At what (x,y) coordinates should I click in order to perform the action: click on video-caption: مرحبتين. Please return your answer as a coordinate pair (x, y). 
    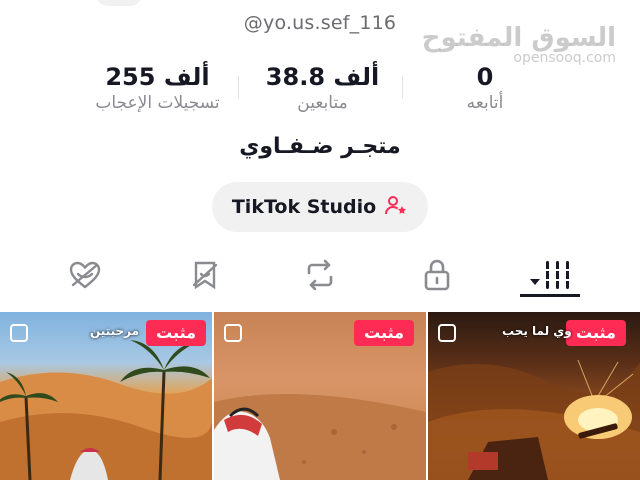
    Looking at the image, I should click on (115, 331).